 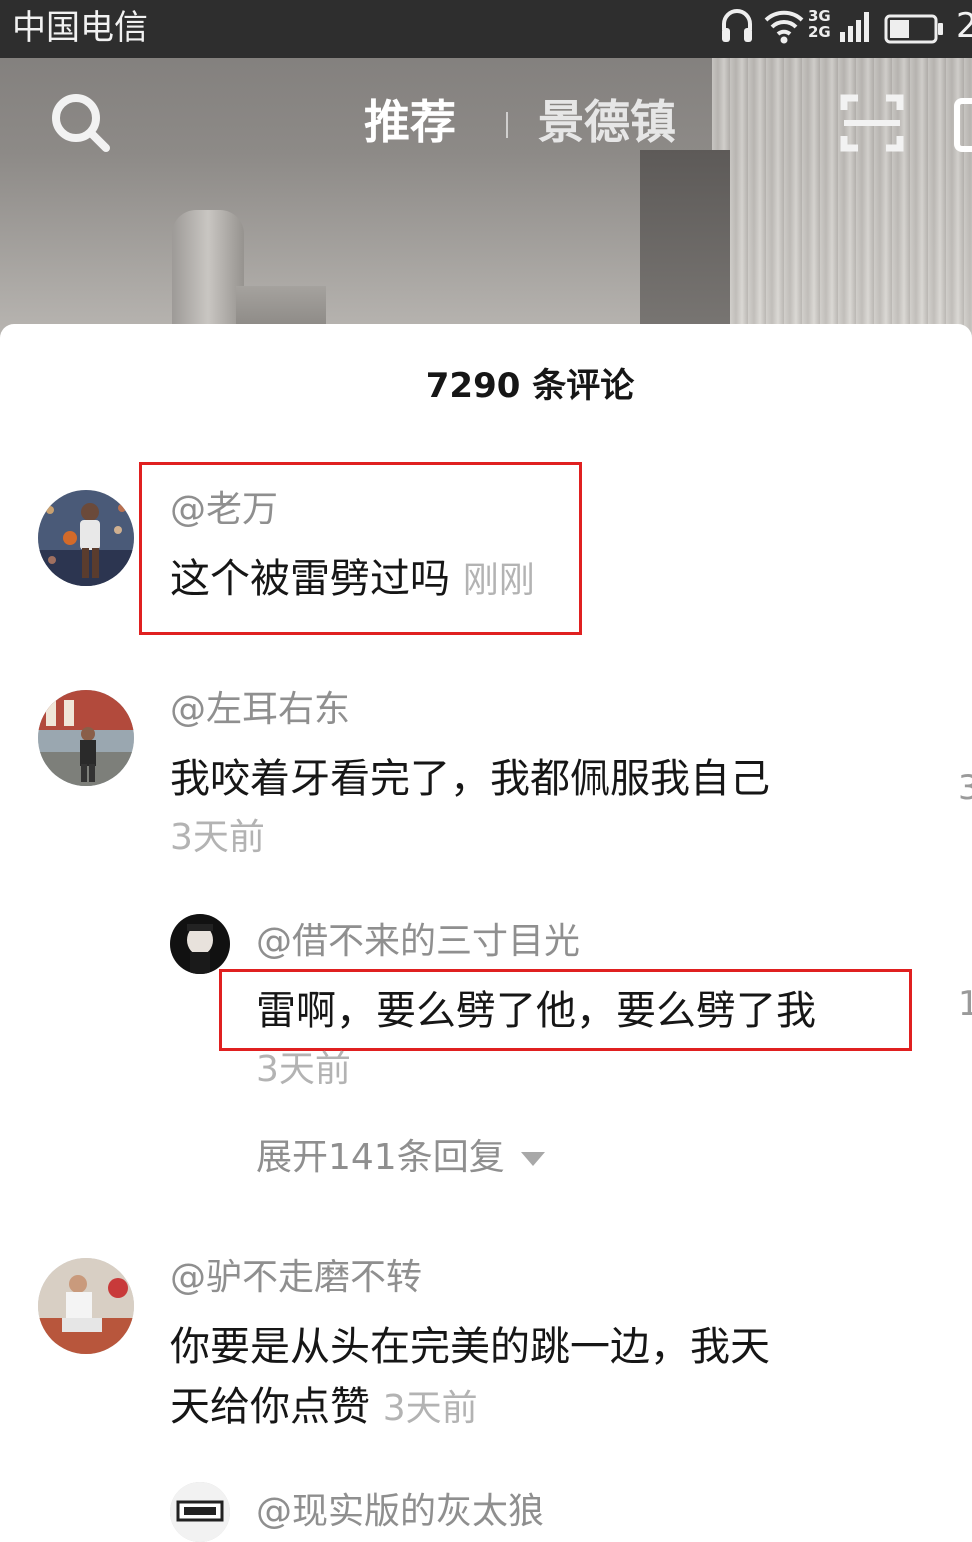 I want to click on expand-replies-label: 展开141条回复, so click(x=380, y=1157).